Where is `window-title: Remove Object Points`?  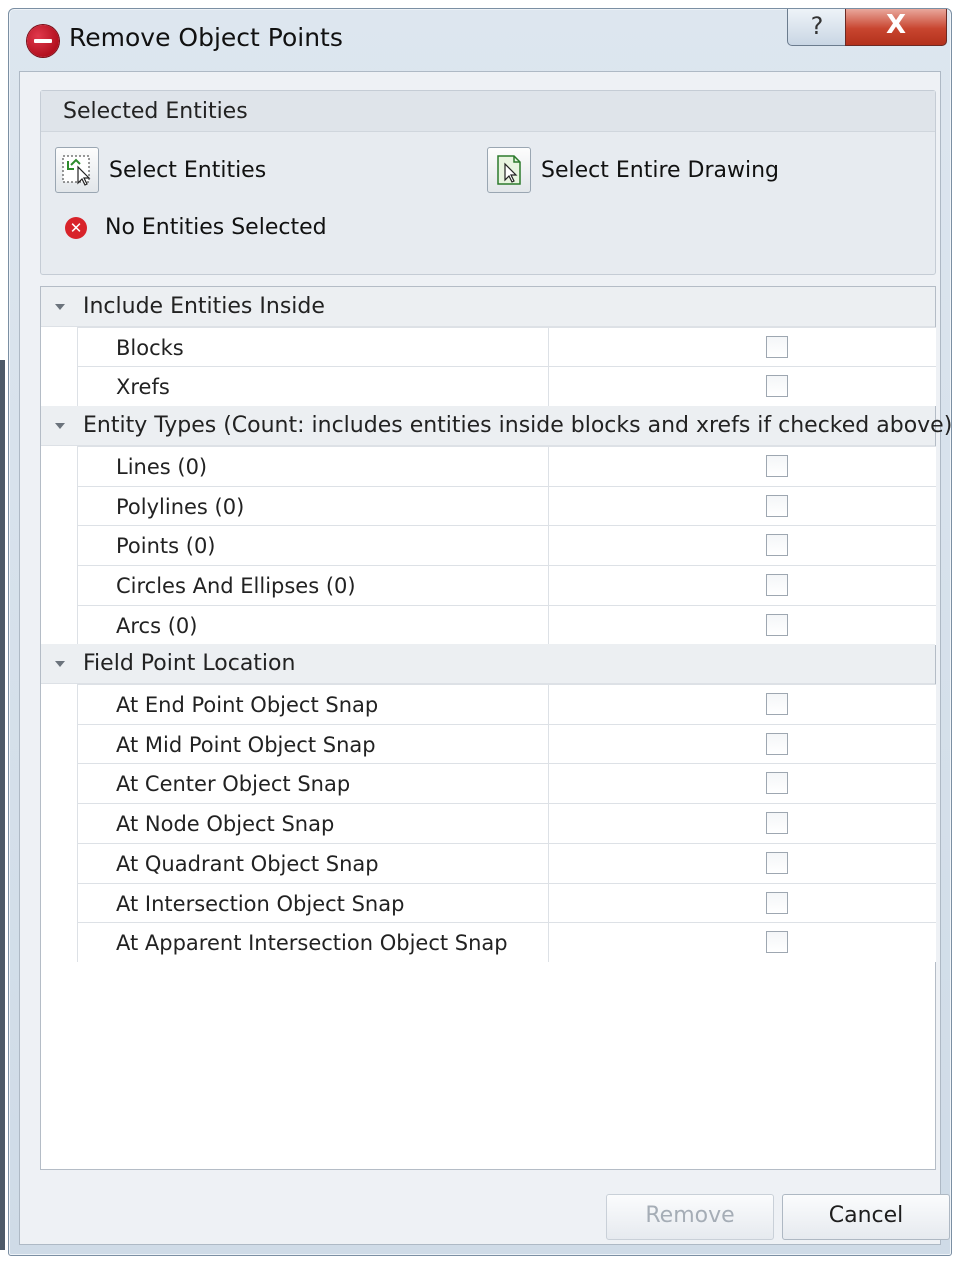
window-title: Remove Object Points is located at coordinates (206, 37).